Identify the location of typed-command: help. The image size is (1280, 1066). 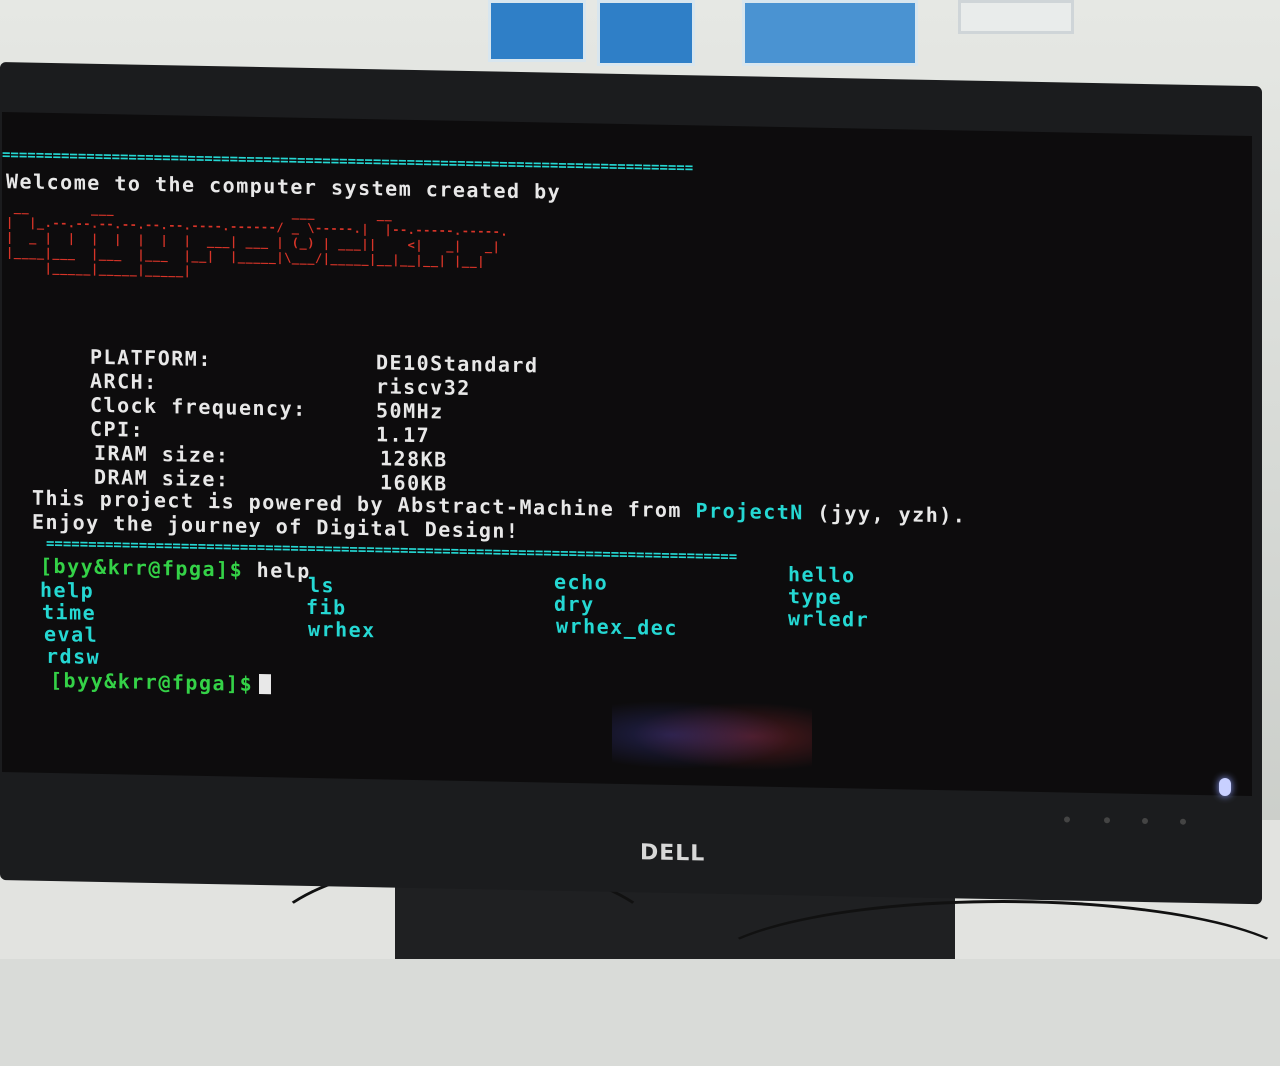
(283, 570).